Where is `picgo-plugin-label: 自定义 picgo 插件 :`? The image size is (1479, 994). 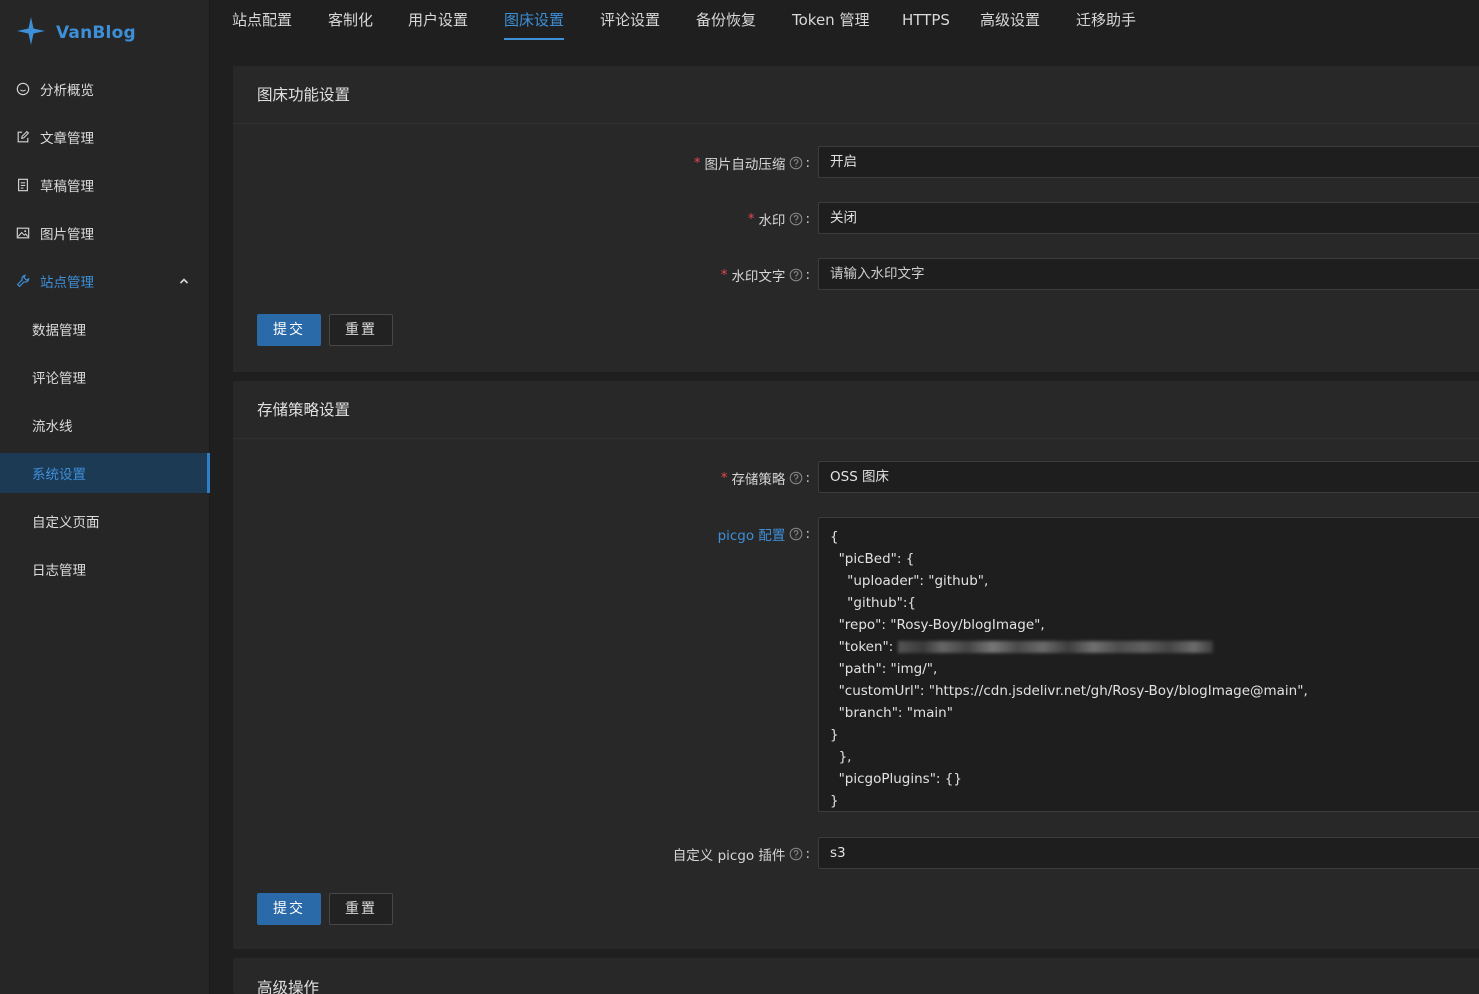
picgo-plugin-label: 自定义 picgo 插件 : is located at coordinates (741, 855).